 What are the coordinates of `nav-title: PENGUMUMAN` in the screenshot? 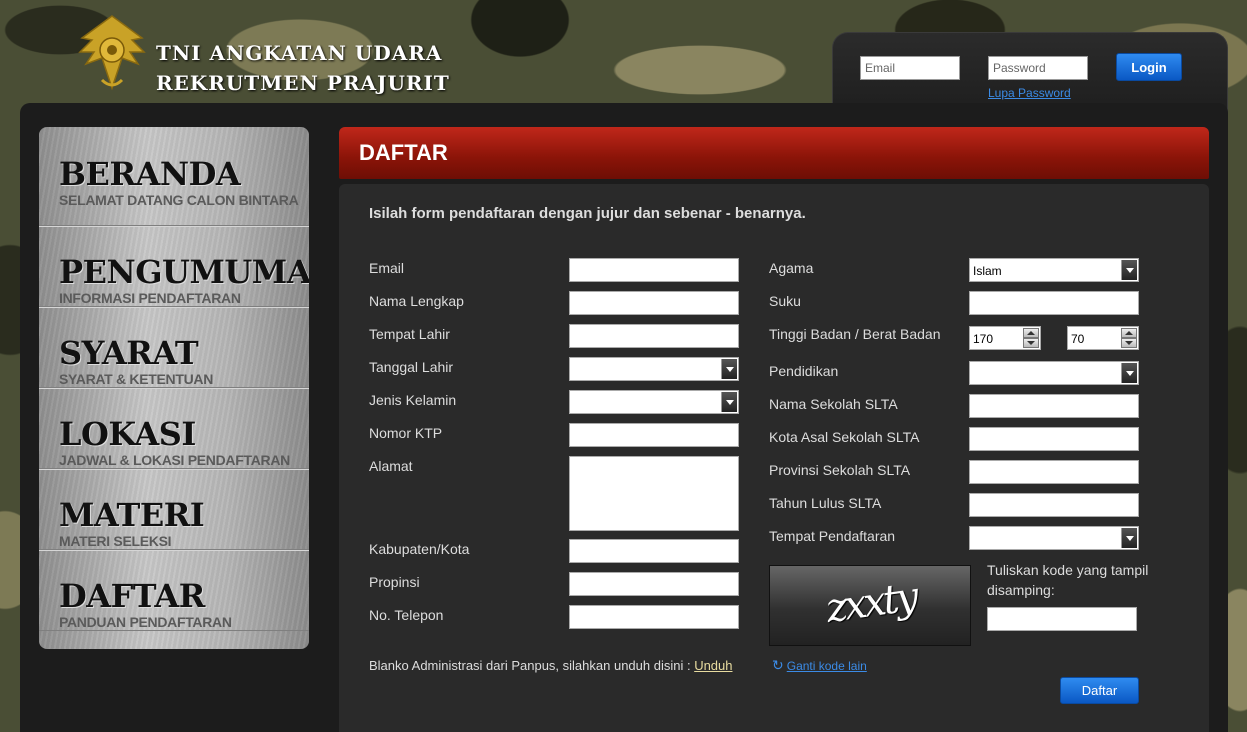 It's located at (184, 272).